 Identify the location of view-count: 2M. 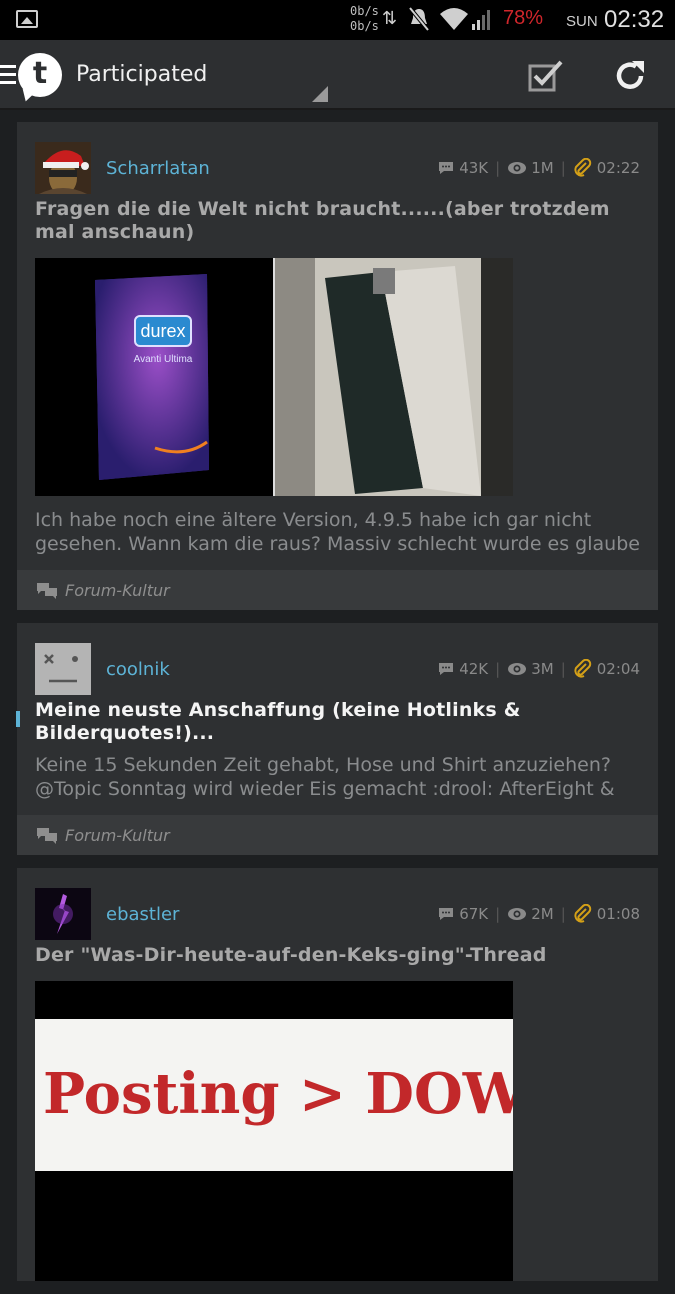
(542, 914).